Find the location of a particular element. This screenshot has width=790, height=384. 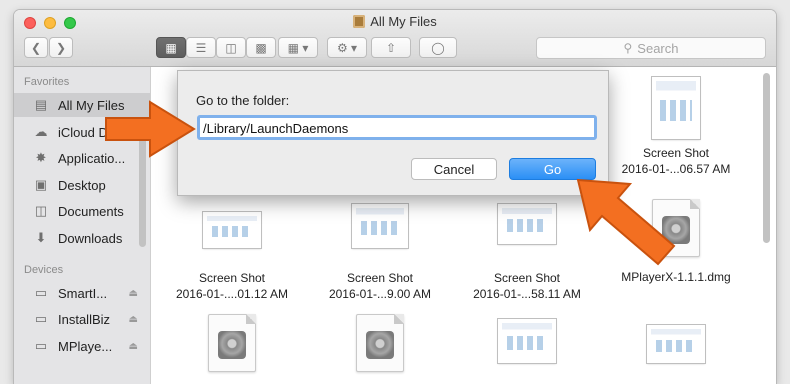

sidebar-item-smart-device: ▭ SmartI... ⏏ is located at coordinates (82, 293).